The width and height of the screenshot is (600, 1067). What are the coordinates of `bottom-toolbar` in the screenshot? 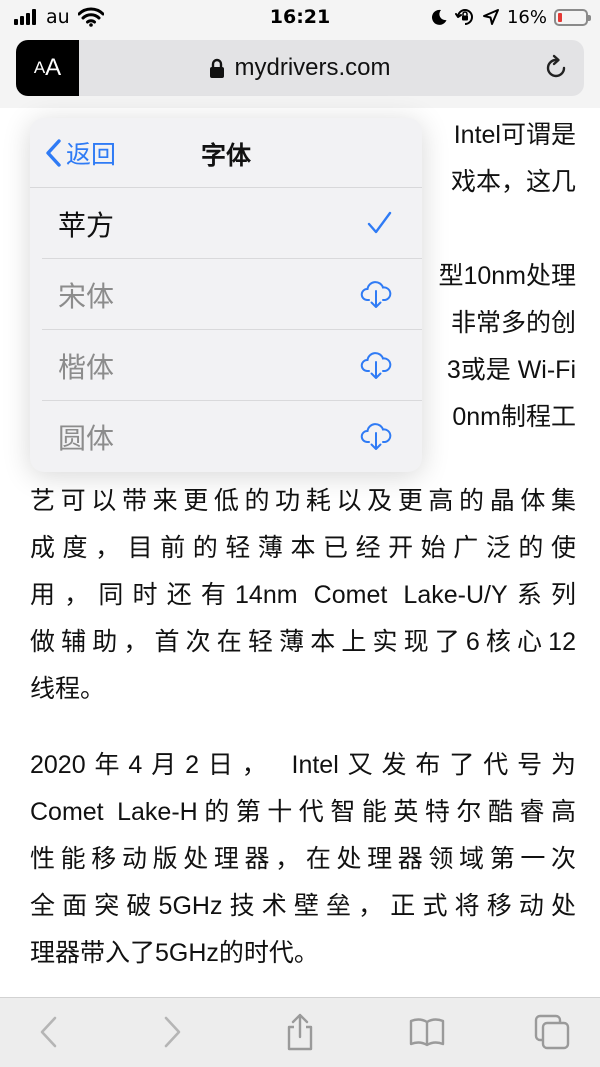 It's located at (300, 1032).